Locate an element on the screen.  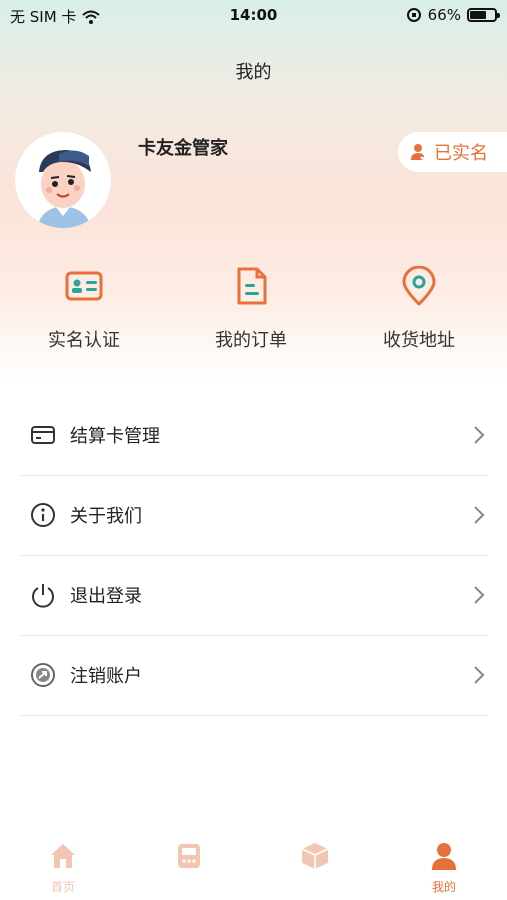
quick-action-label: 实名认证 is located at coordinates (84, 340).